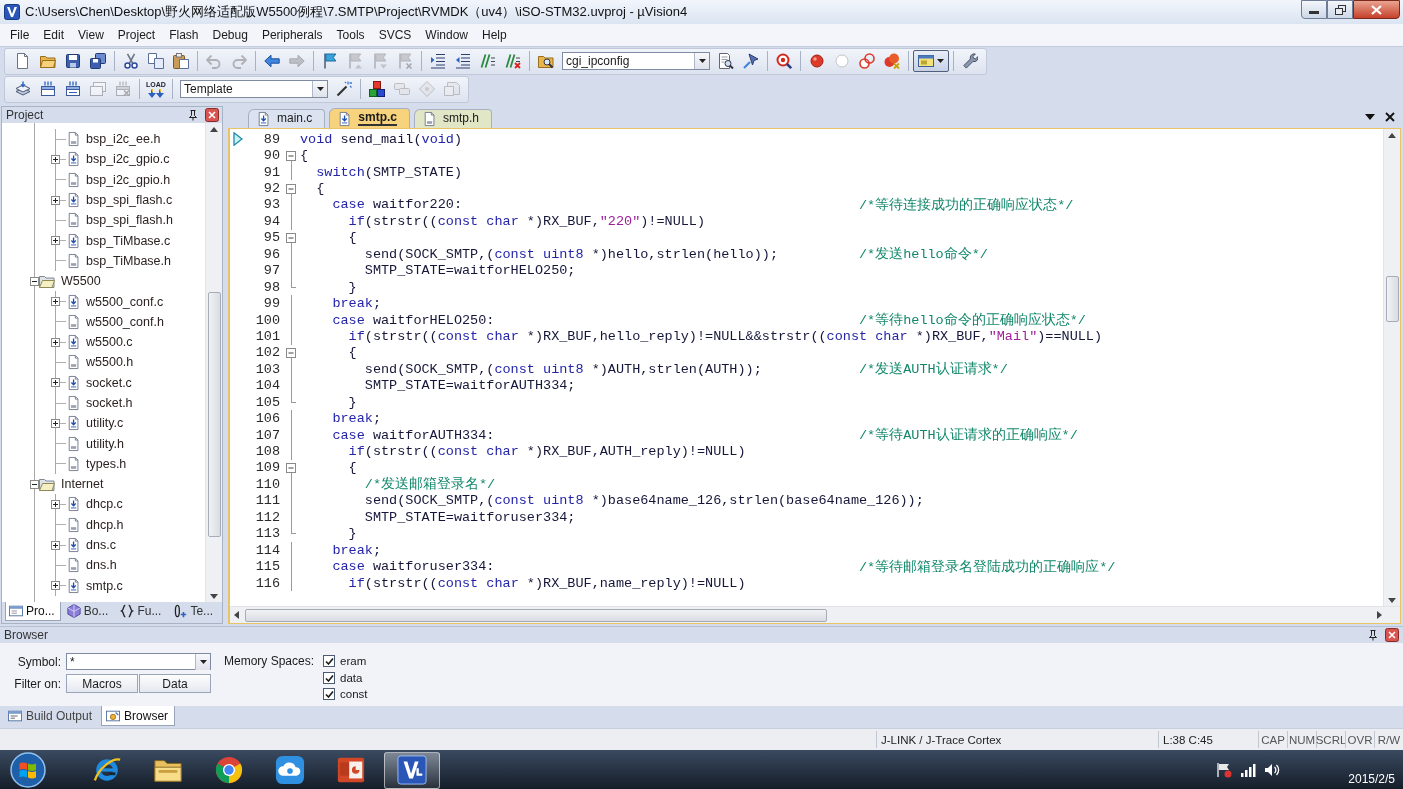 The height and width of the screenshot is (789, 1403). Describe the element at coordinates (292, 35) in the screenshot. I see `menu-item: Peripherals` at that location.